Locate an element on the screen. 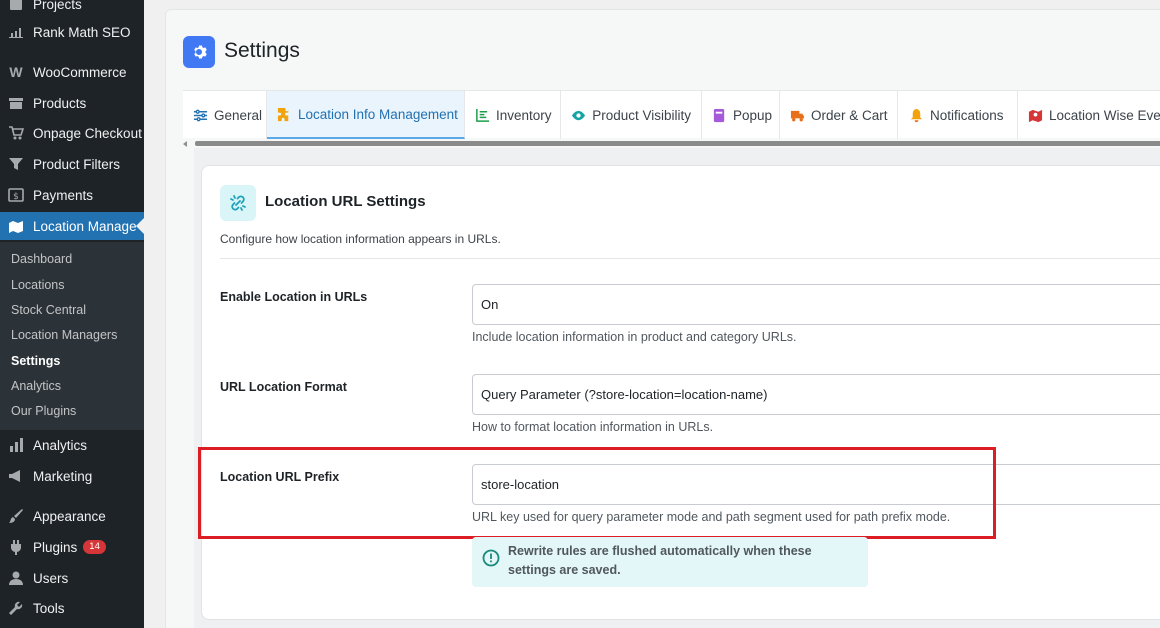 This screenshot has width=1160, height=628. tab-label: Order & Cart is located at coordinates (849, 115).